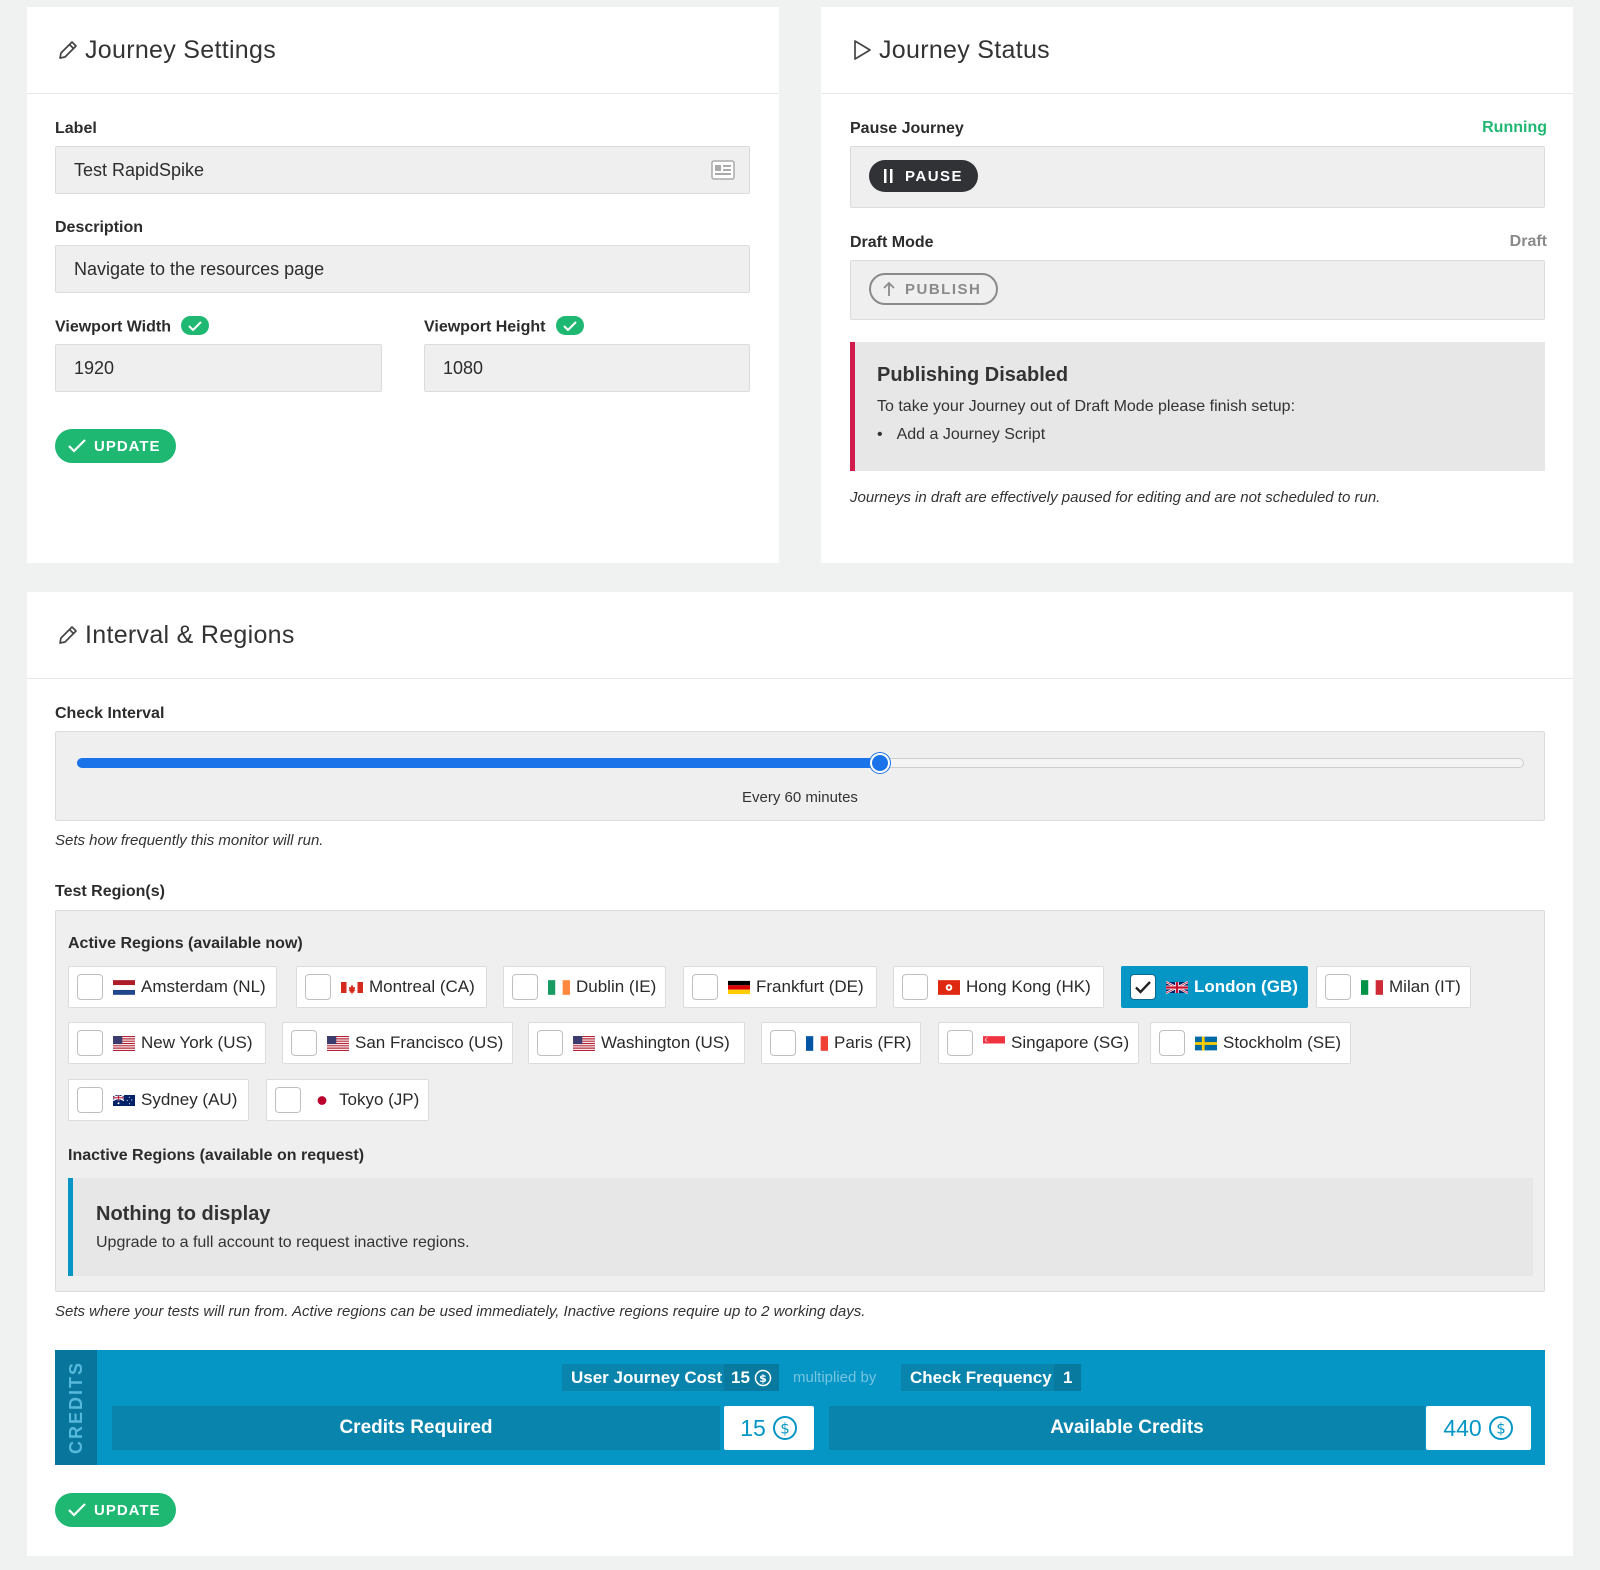 The image size is (1600, 1570). I want to click on slider-fill, so click(478, 763).